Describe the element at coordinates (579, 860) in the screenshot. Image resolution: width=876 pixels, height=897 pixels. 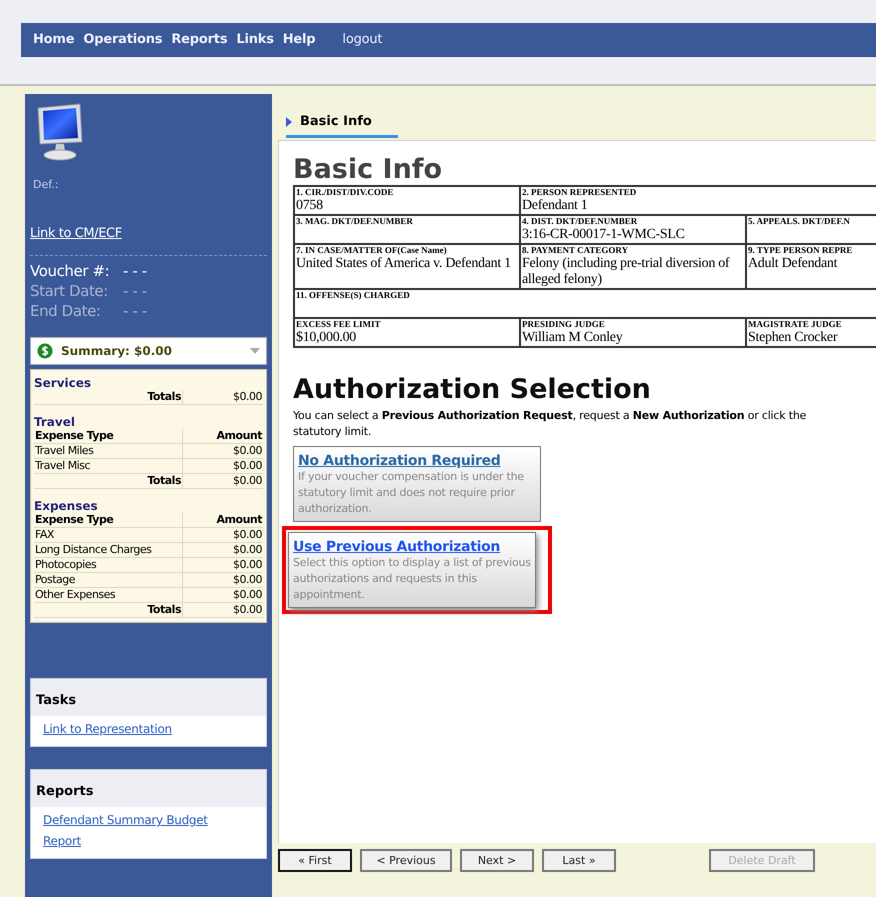
I see `pager-button: Last »` at that location.